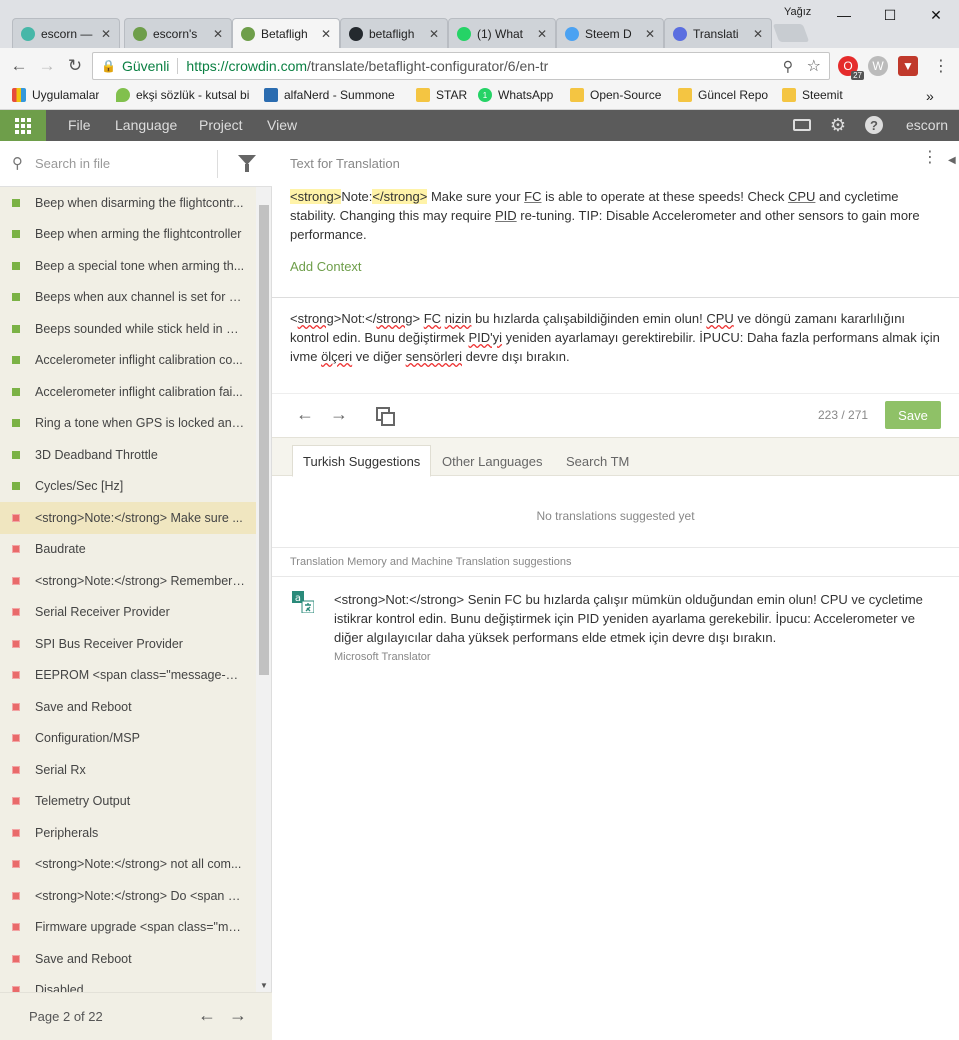  I want to click on username: escorn, so click(927, 125).